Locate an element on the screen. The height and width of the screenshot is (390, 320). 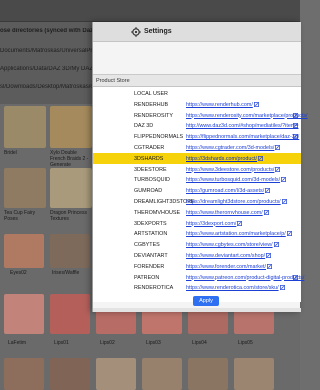
store-name: CGTRADER is located at coordinates (149, 148).